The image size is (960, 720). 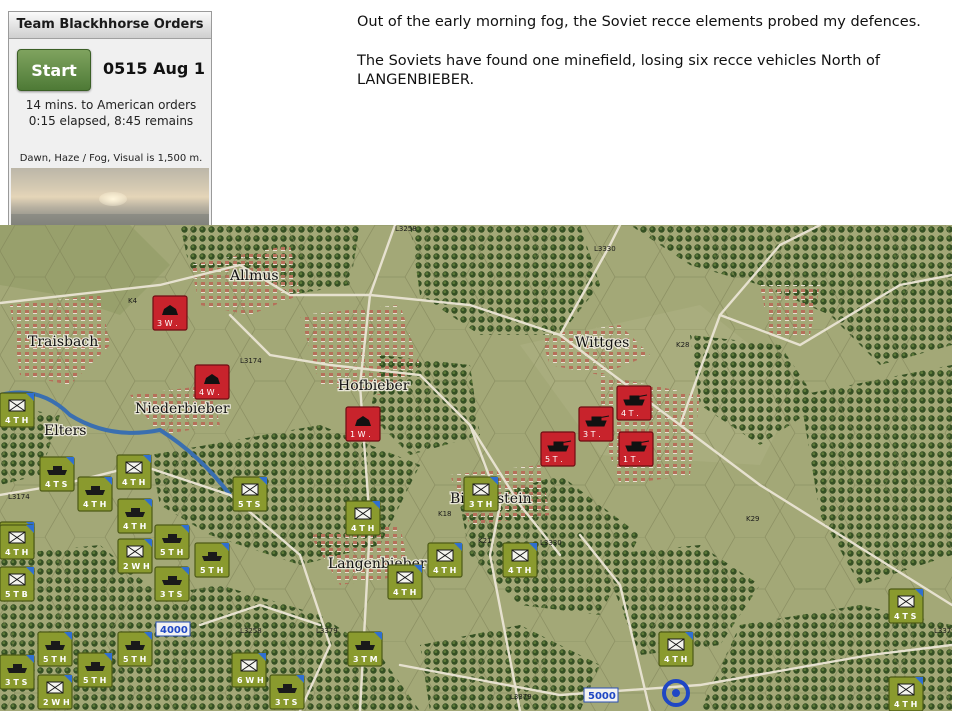 I want to click on soviet-unit-counter: 4 W ., so click(x=212, y=382).